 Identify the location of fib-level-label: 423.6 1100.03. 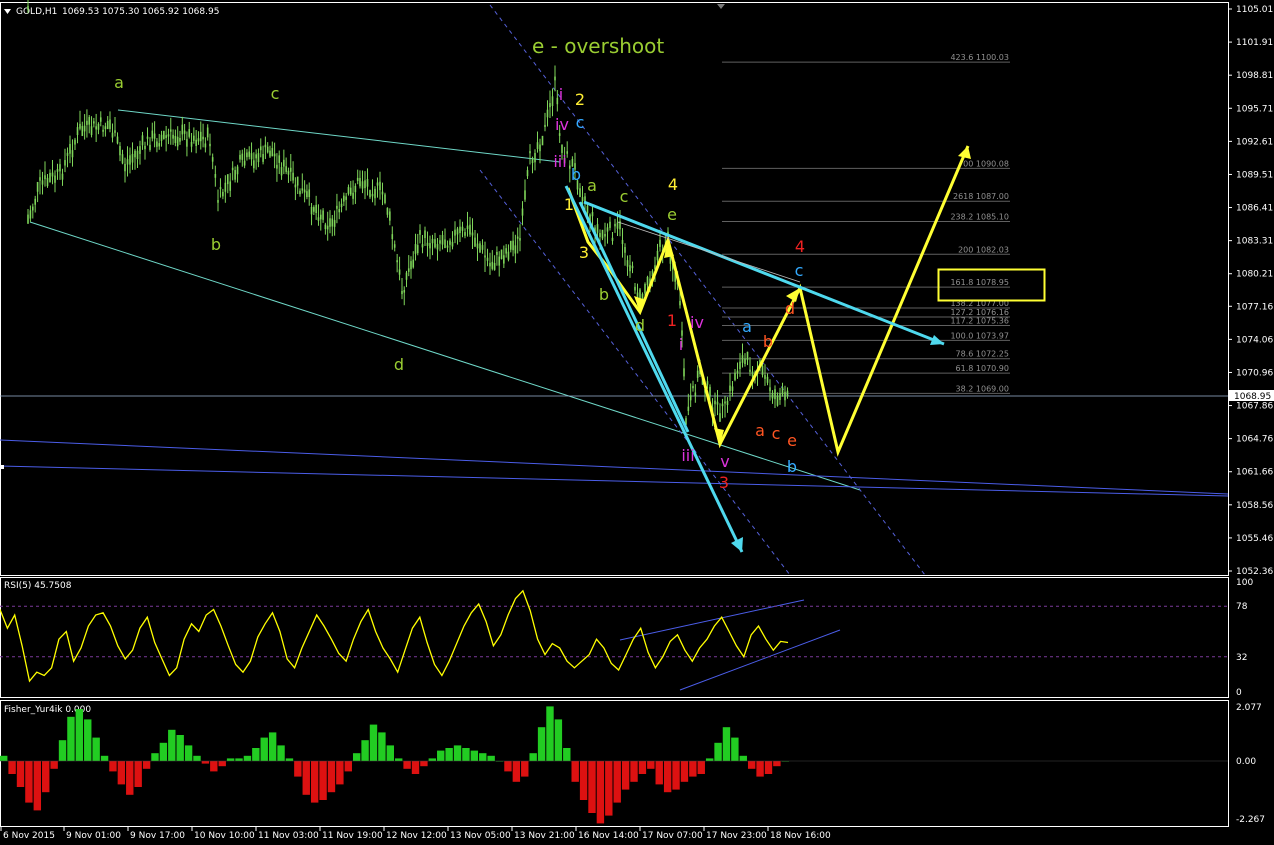
(979, 57).